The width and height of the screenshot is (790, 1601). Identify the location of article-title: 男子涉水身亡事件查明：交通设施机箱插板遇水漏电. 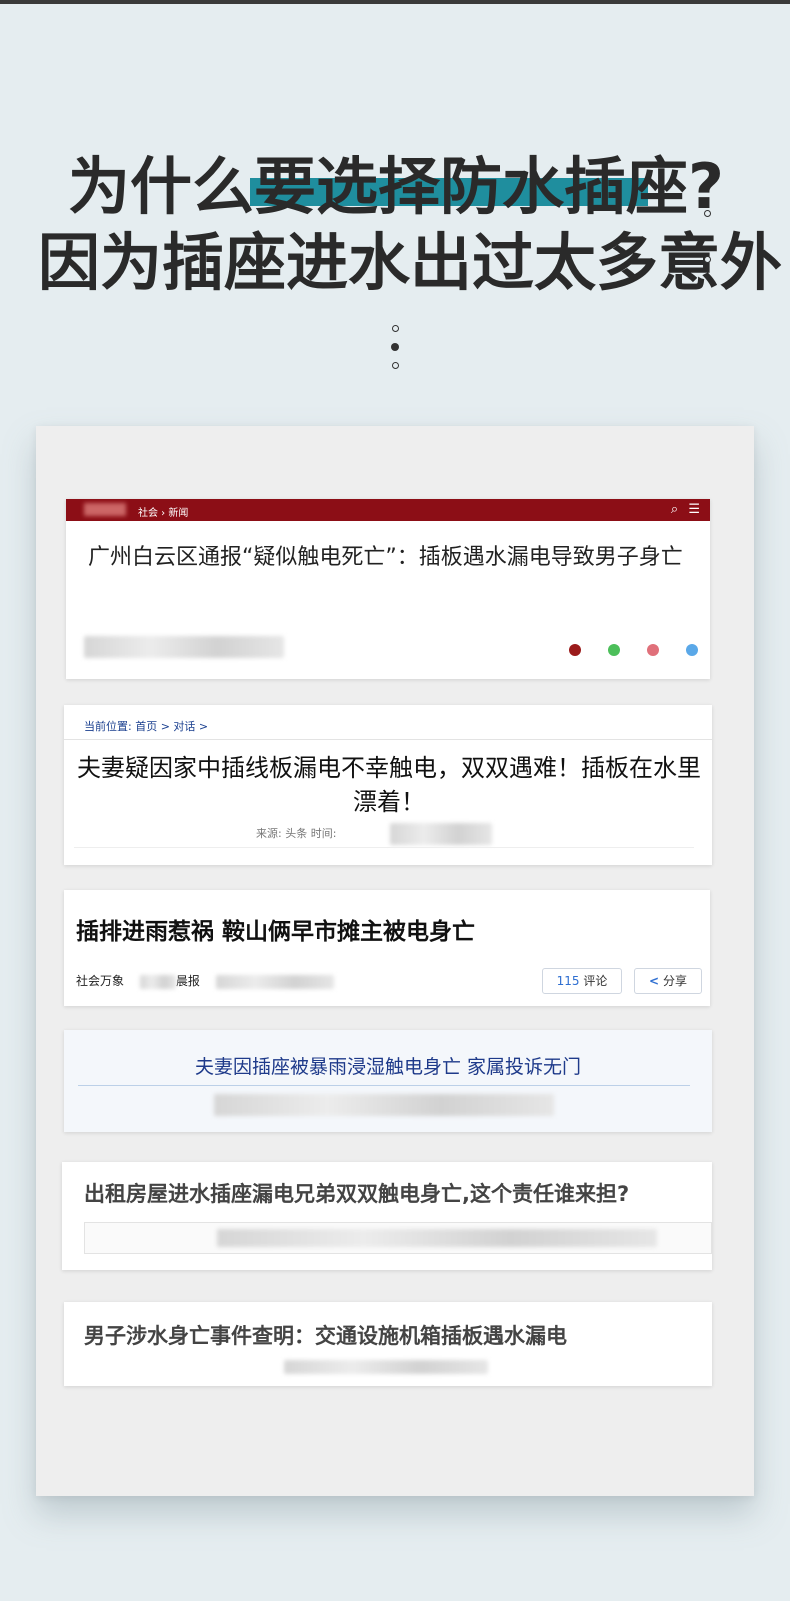
(325, 1335).